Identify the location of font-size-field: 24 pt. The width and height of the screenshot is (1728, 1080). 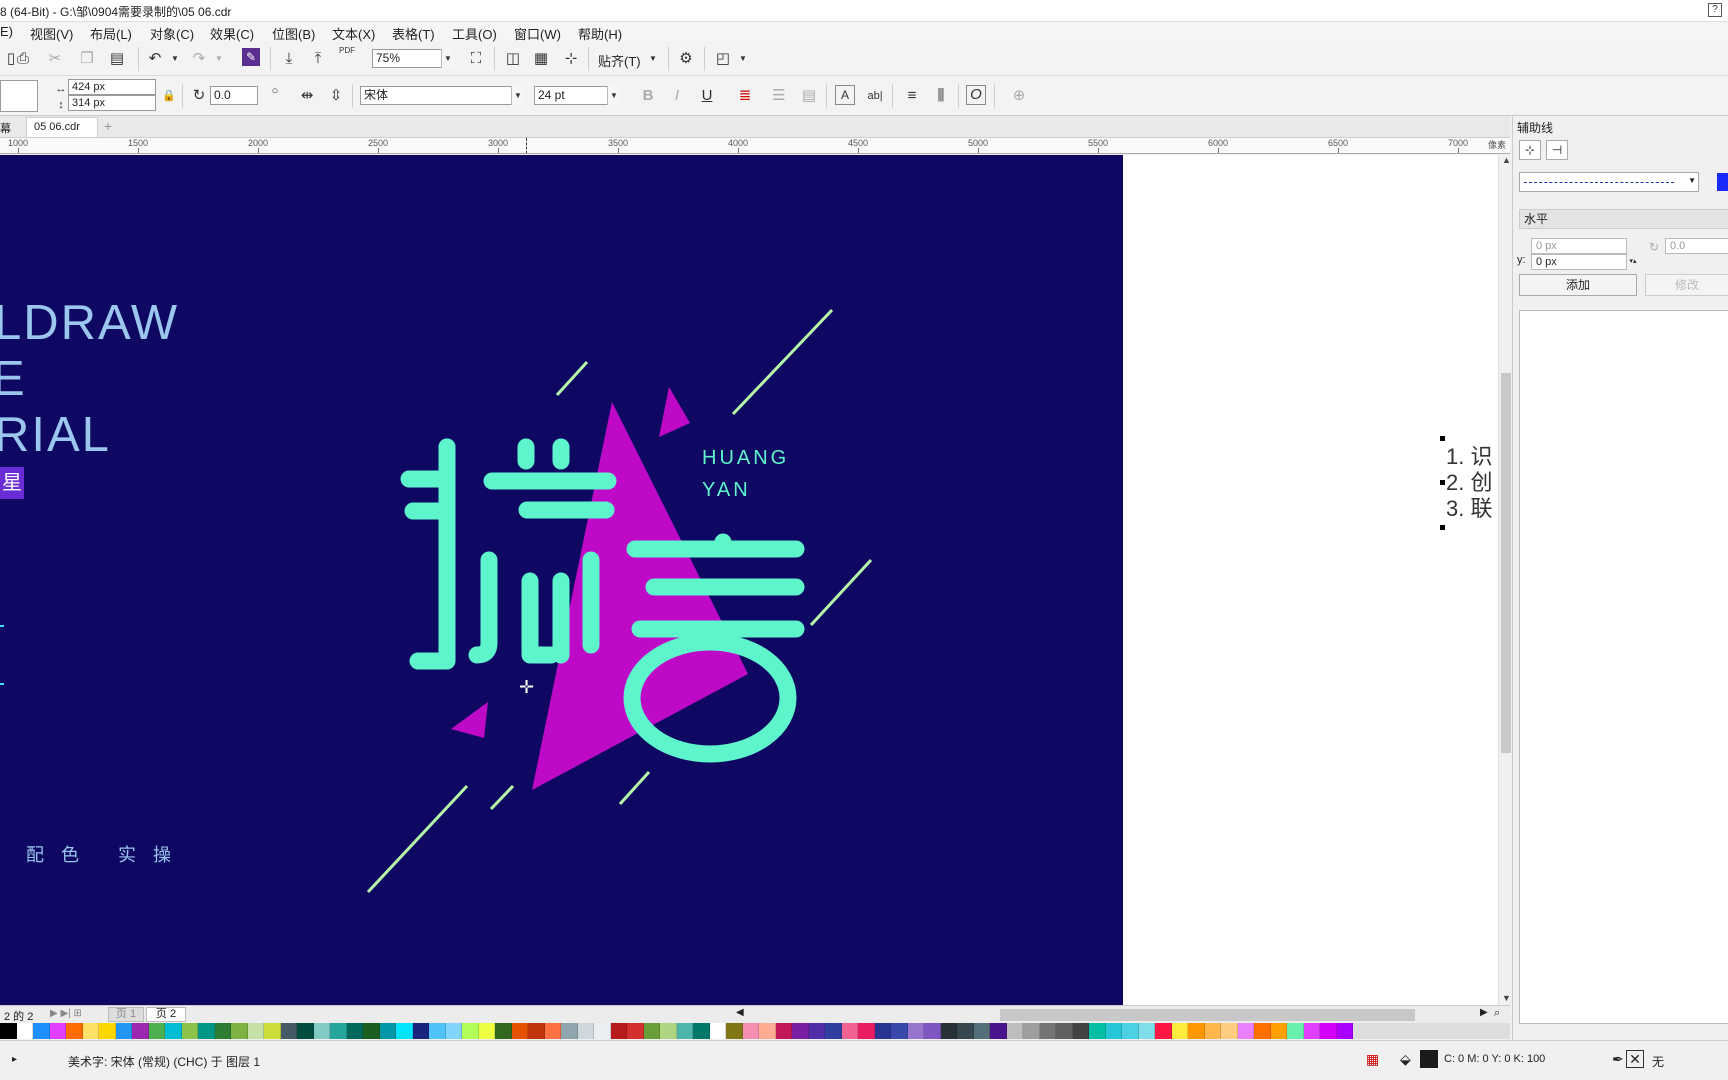
(571, 95).